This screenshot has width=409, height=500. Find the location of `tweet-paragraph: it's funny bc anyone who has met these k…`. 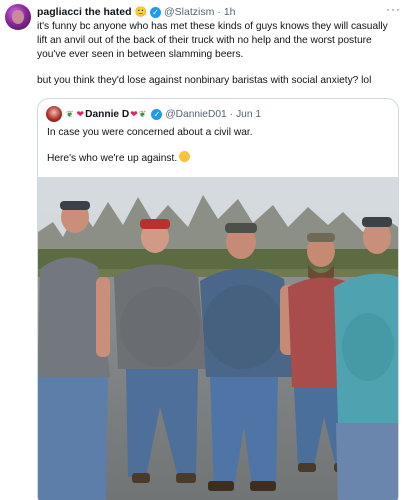

tweet-paragraph: it's funny bc anyone who has met these k… is located at coordinates (212, 41).